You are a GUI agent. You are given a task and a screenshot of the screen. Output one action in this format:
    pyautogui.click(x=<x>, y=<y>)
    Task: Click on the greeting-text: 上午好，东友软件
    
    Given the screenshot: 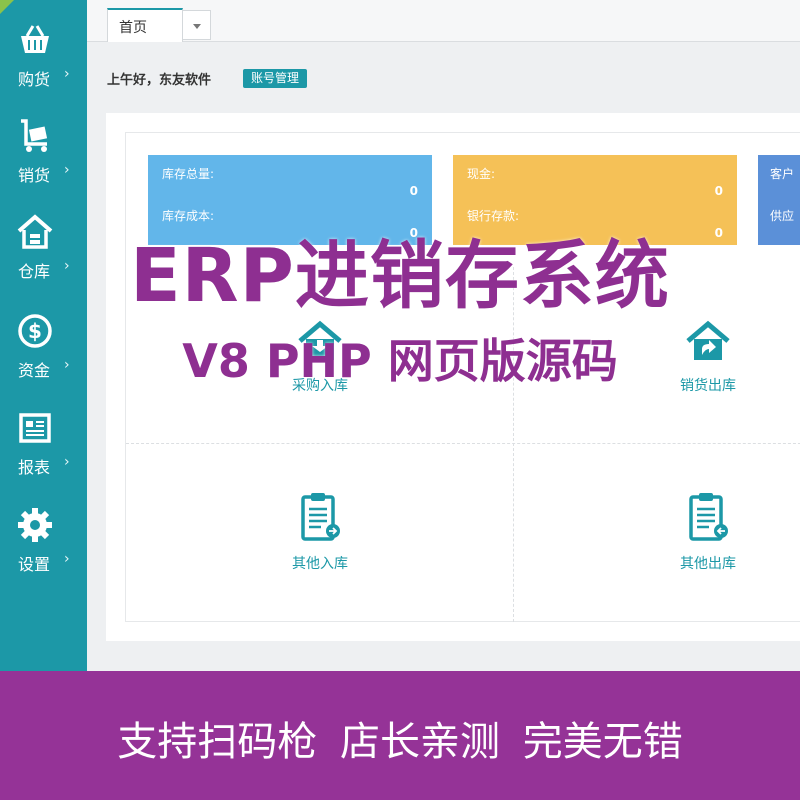 What is the action you would take?
    pyautogui.click(x=159, y=80)
    